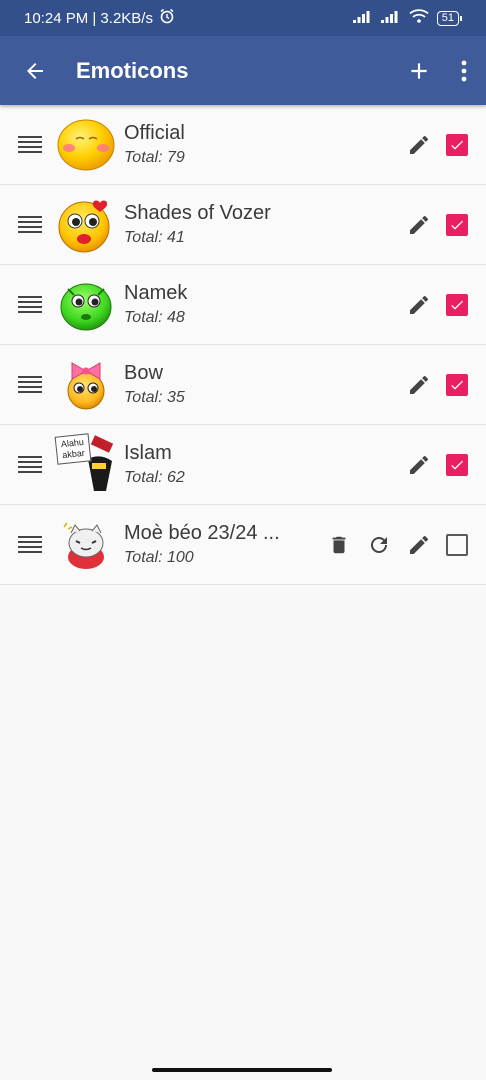 This screenshot has width=486, height=1080. I want to click on pack-total: Total: 41, so click(154, 237).